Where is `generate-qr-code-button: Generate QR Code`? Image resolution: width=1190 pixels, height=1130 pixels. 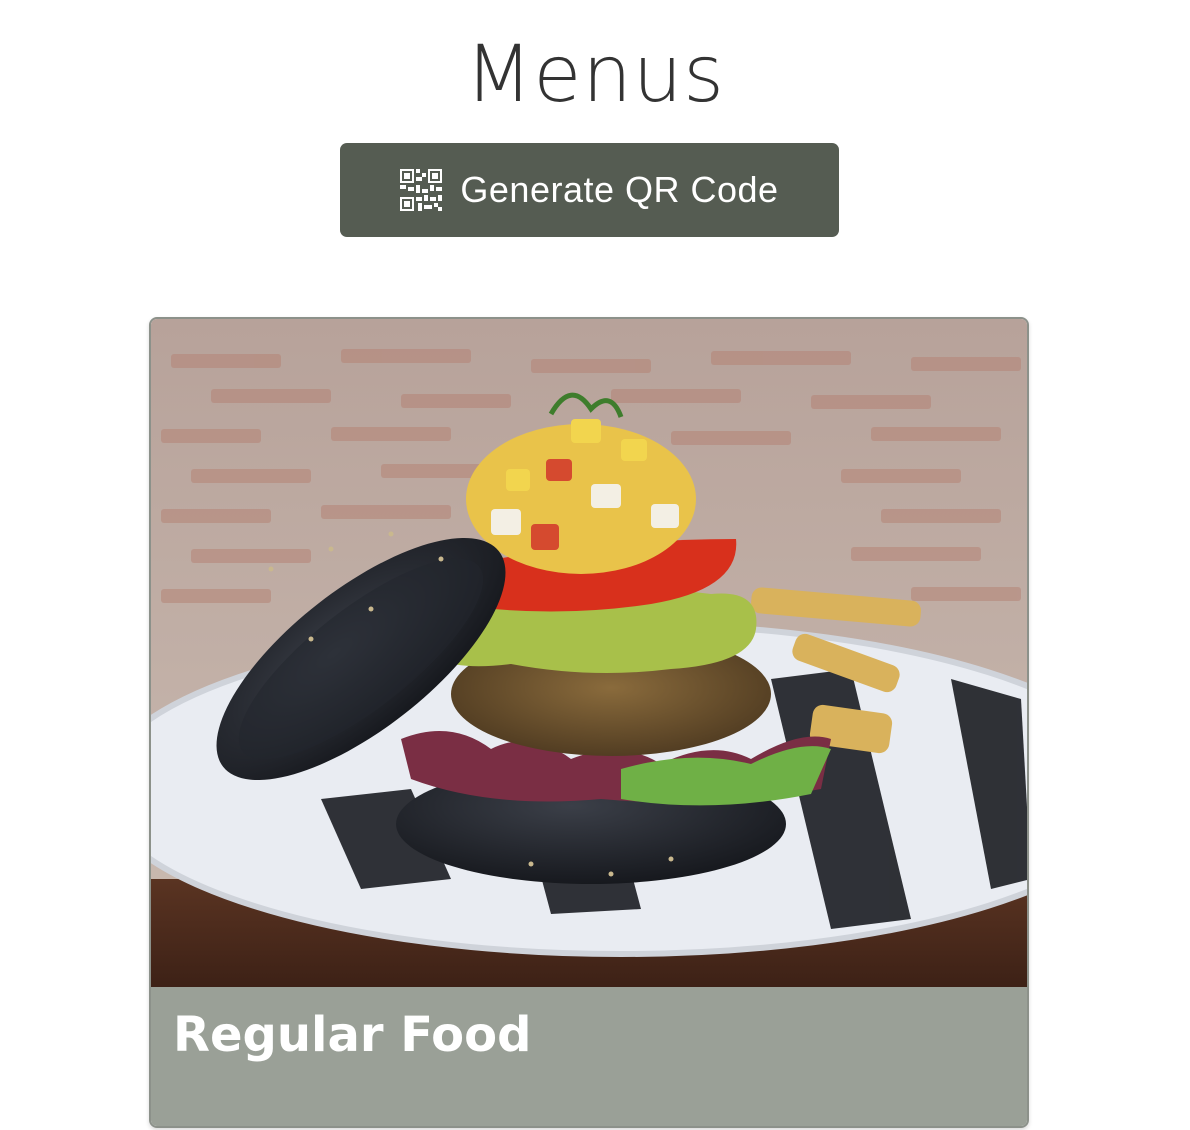
generate-qr-code-button: Generate QR Code is located at coordinates (589, 190).